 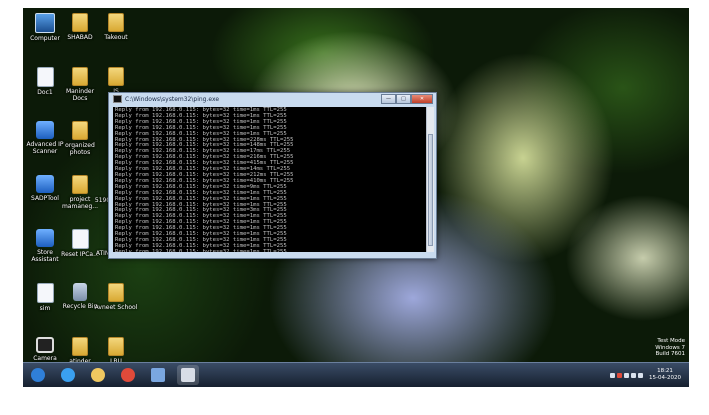 I want to click on file-explorer-icon-glyph, so click(x=98, y=375).